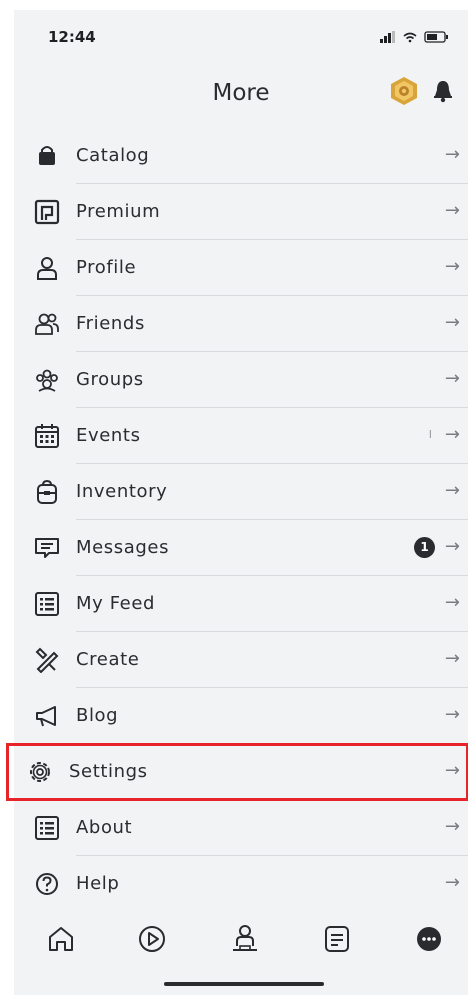 The width and height of the screenshot is (468, 995). Describe the element at coordinates (40, 772) in the screenshot. I see `gear-icon` at that location.